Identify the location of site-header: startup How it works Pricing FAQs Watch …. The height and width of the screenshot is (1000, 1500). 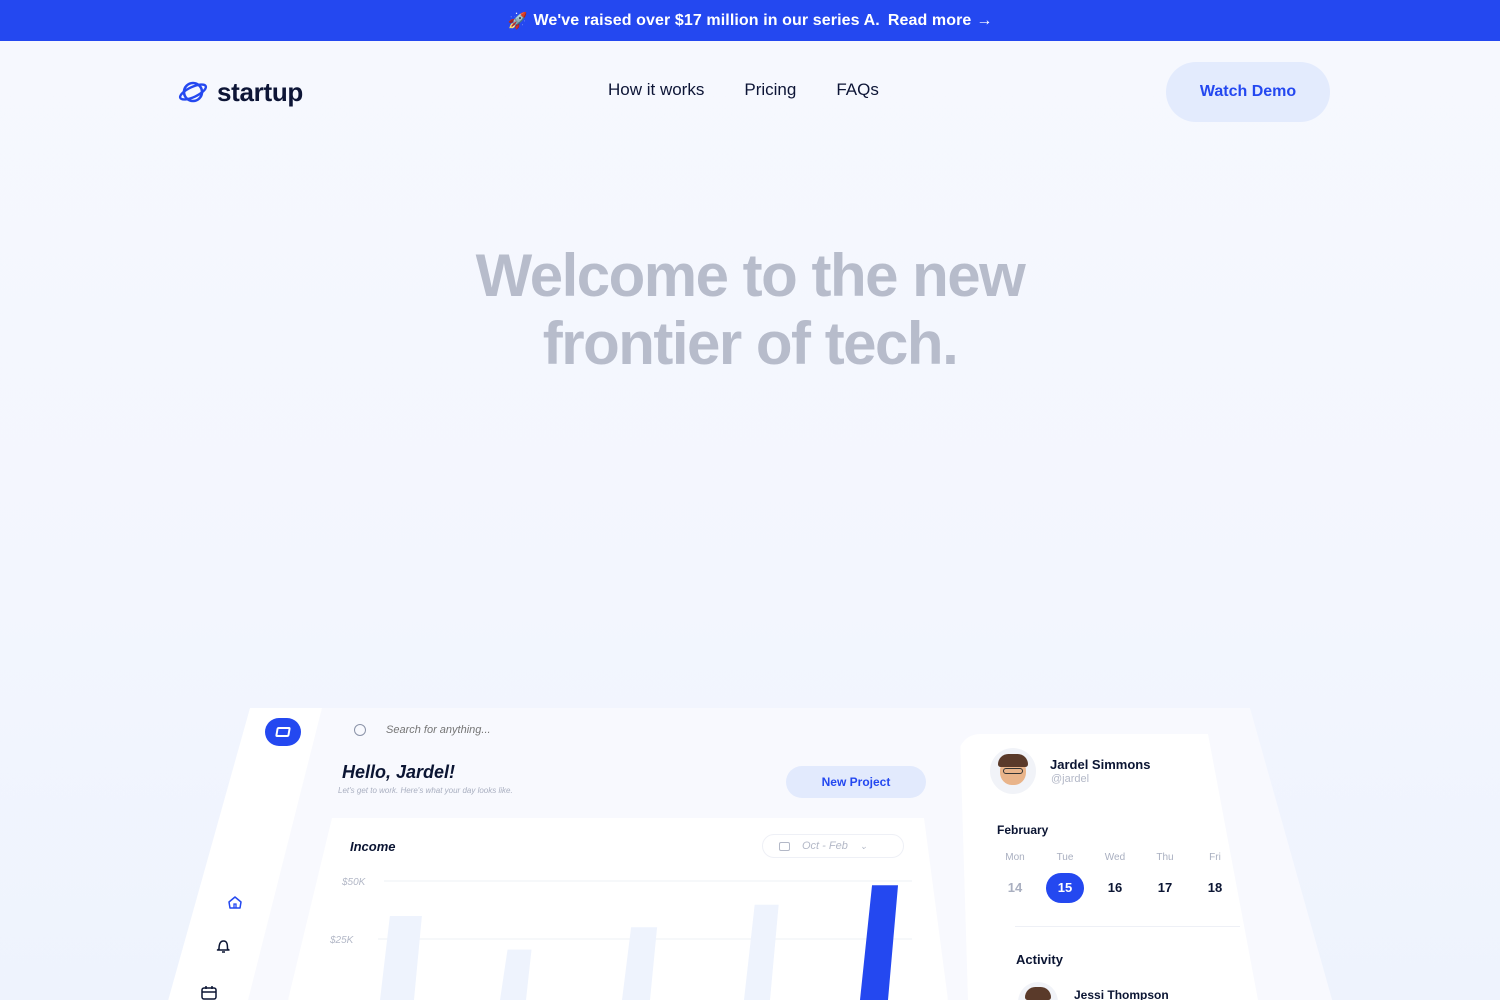
(754, 92).